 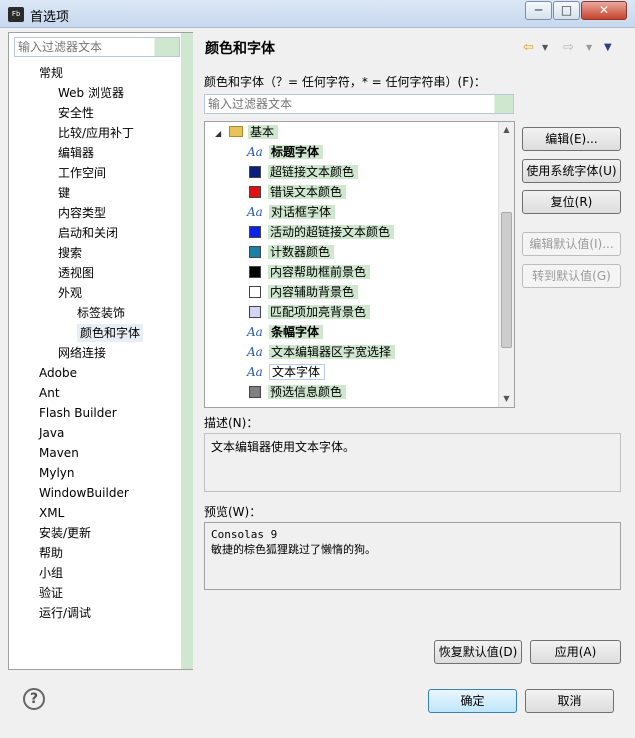 What do you see at coordinates (506, 399) in the screenshot?
I see `scroll-down-icon: ▼` at bounding box center [506, 399].